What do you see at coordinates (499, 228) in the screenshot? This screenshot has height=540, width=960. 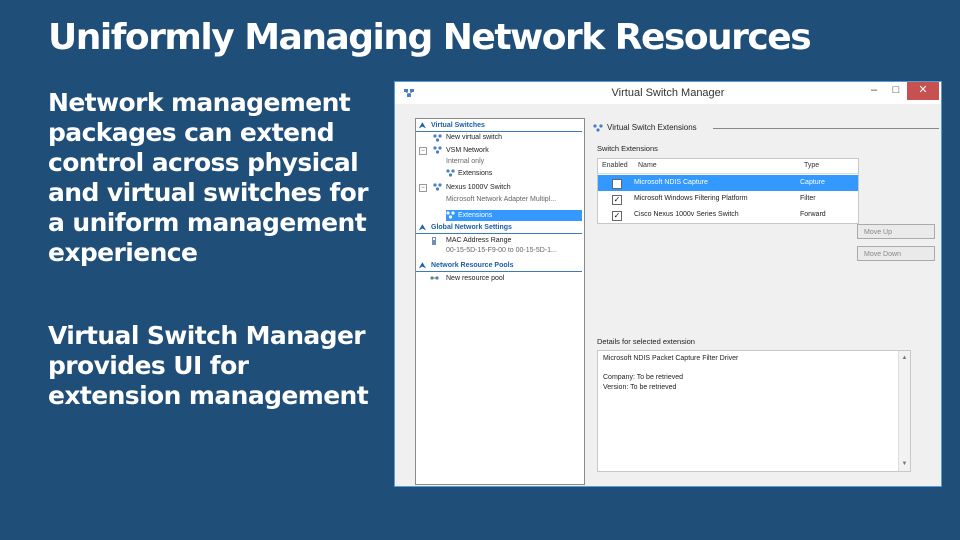 I see `global-network-settings-section: ⮝ Global Network Settings` at bounding box center [499, 228].